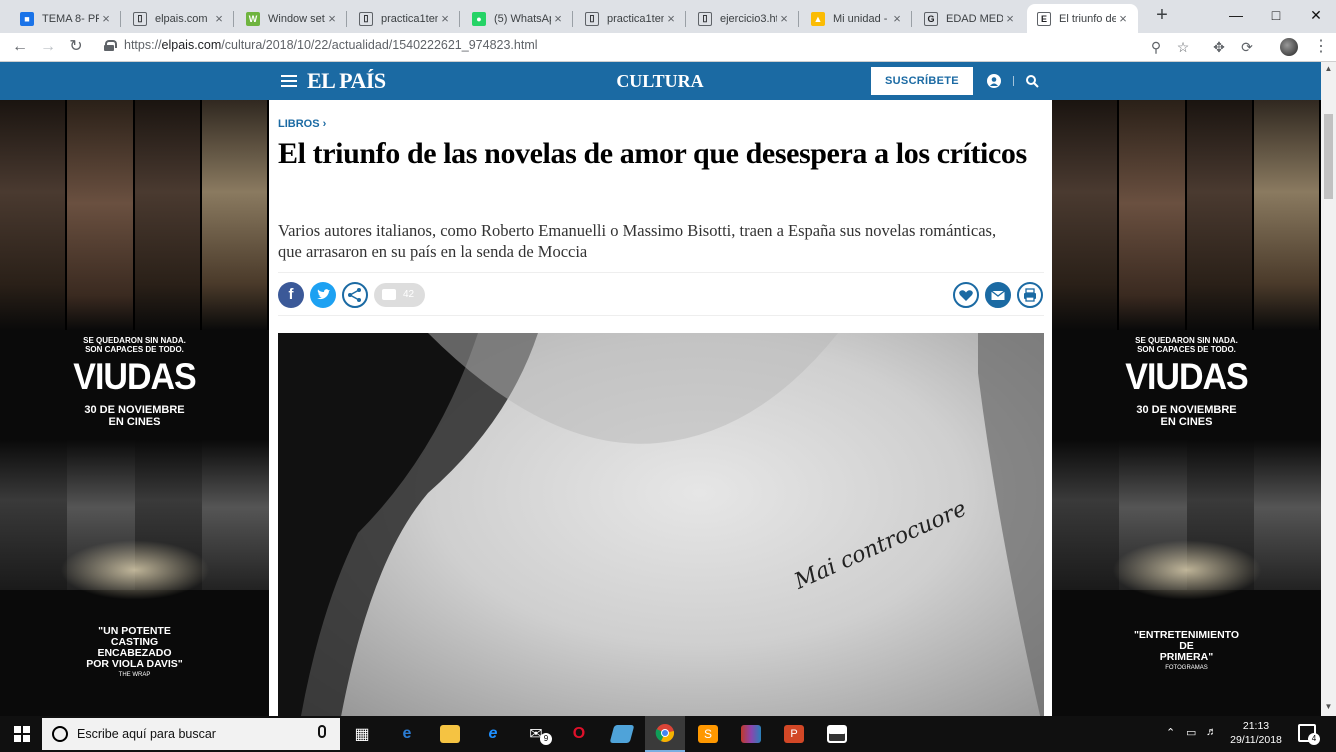 This screenshot has height=752, width=1336. Describe the element at coordinates (751, 734) in the screenshot. I see `winrar-icon` at that location.